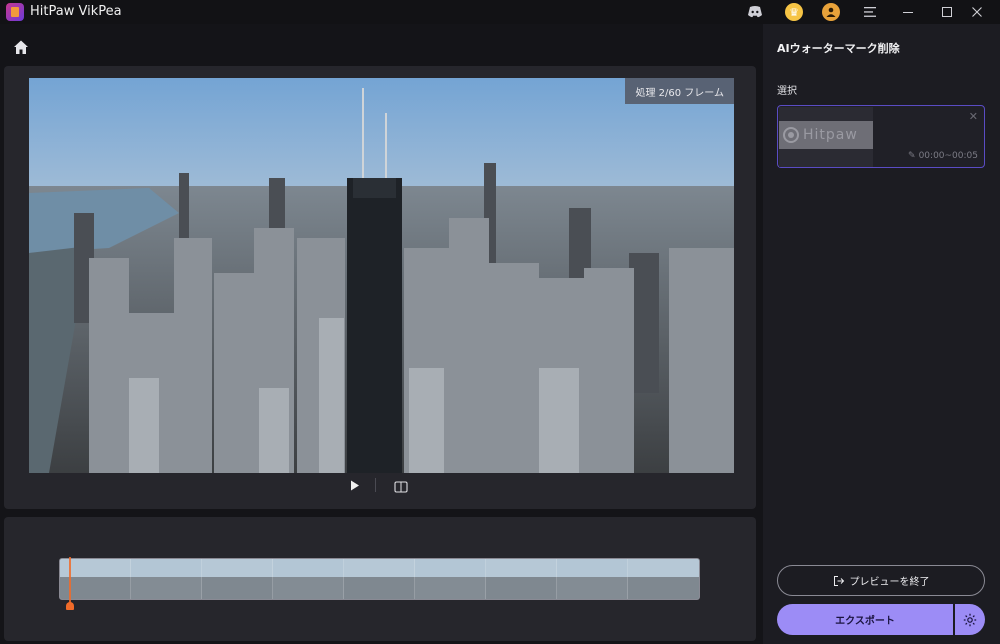  What do you see at coordinates (679, 91) in the screenshot?
I see `frame-progress-badge: 処理 2/60 フレーム` at bounding box center [679, 91].